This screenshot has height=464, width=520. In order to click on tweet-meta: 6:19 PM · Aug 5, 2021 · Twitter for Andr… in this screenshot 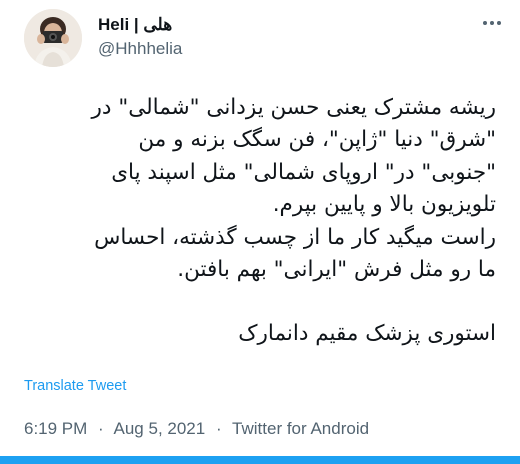, I will do `click(196, 429)`.